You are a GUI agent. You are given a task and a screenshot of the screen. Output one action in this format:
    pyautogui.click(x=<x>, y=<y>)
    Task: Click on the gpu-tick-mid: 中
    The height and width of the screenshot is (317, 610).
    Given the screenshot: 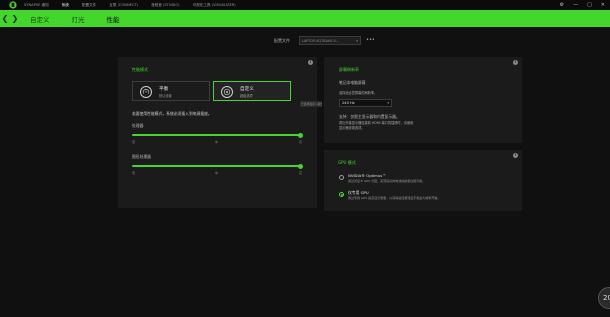 What is the action you would take?
    pyautogui.click(x=217, y=173)
    